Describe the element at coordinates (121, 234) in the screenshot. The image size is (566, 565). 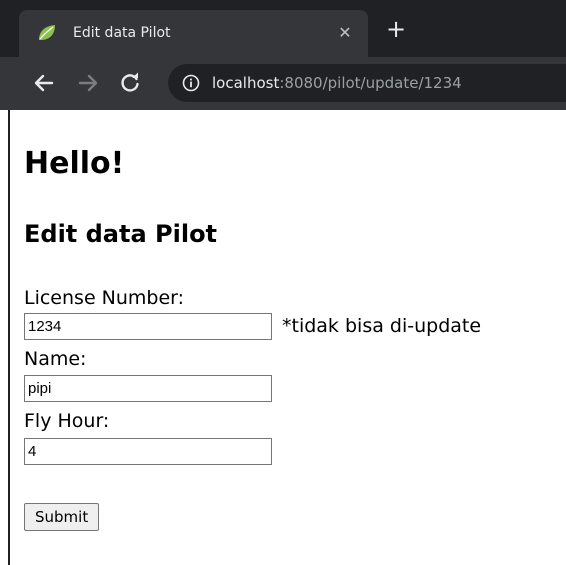
I see `page-title: Edit data Pilot` at that location.